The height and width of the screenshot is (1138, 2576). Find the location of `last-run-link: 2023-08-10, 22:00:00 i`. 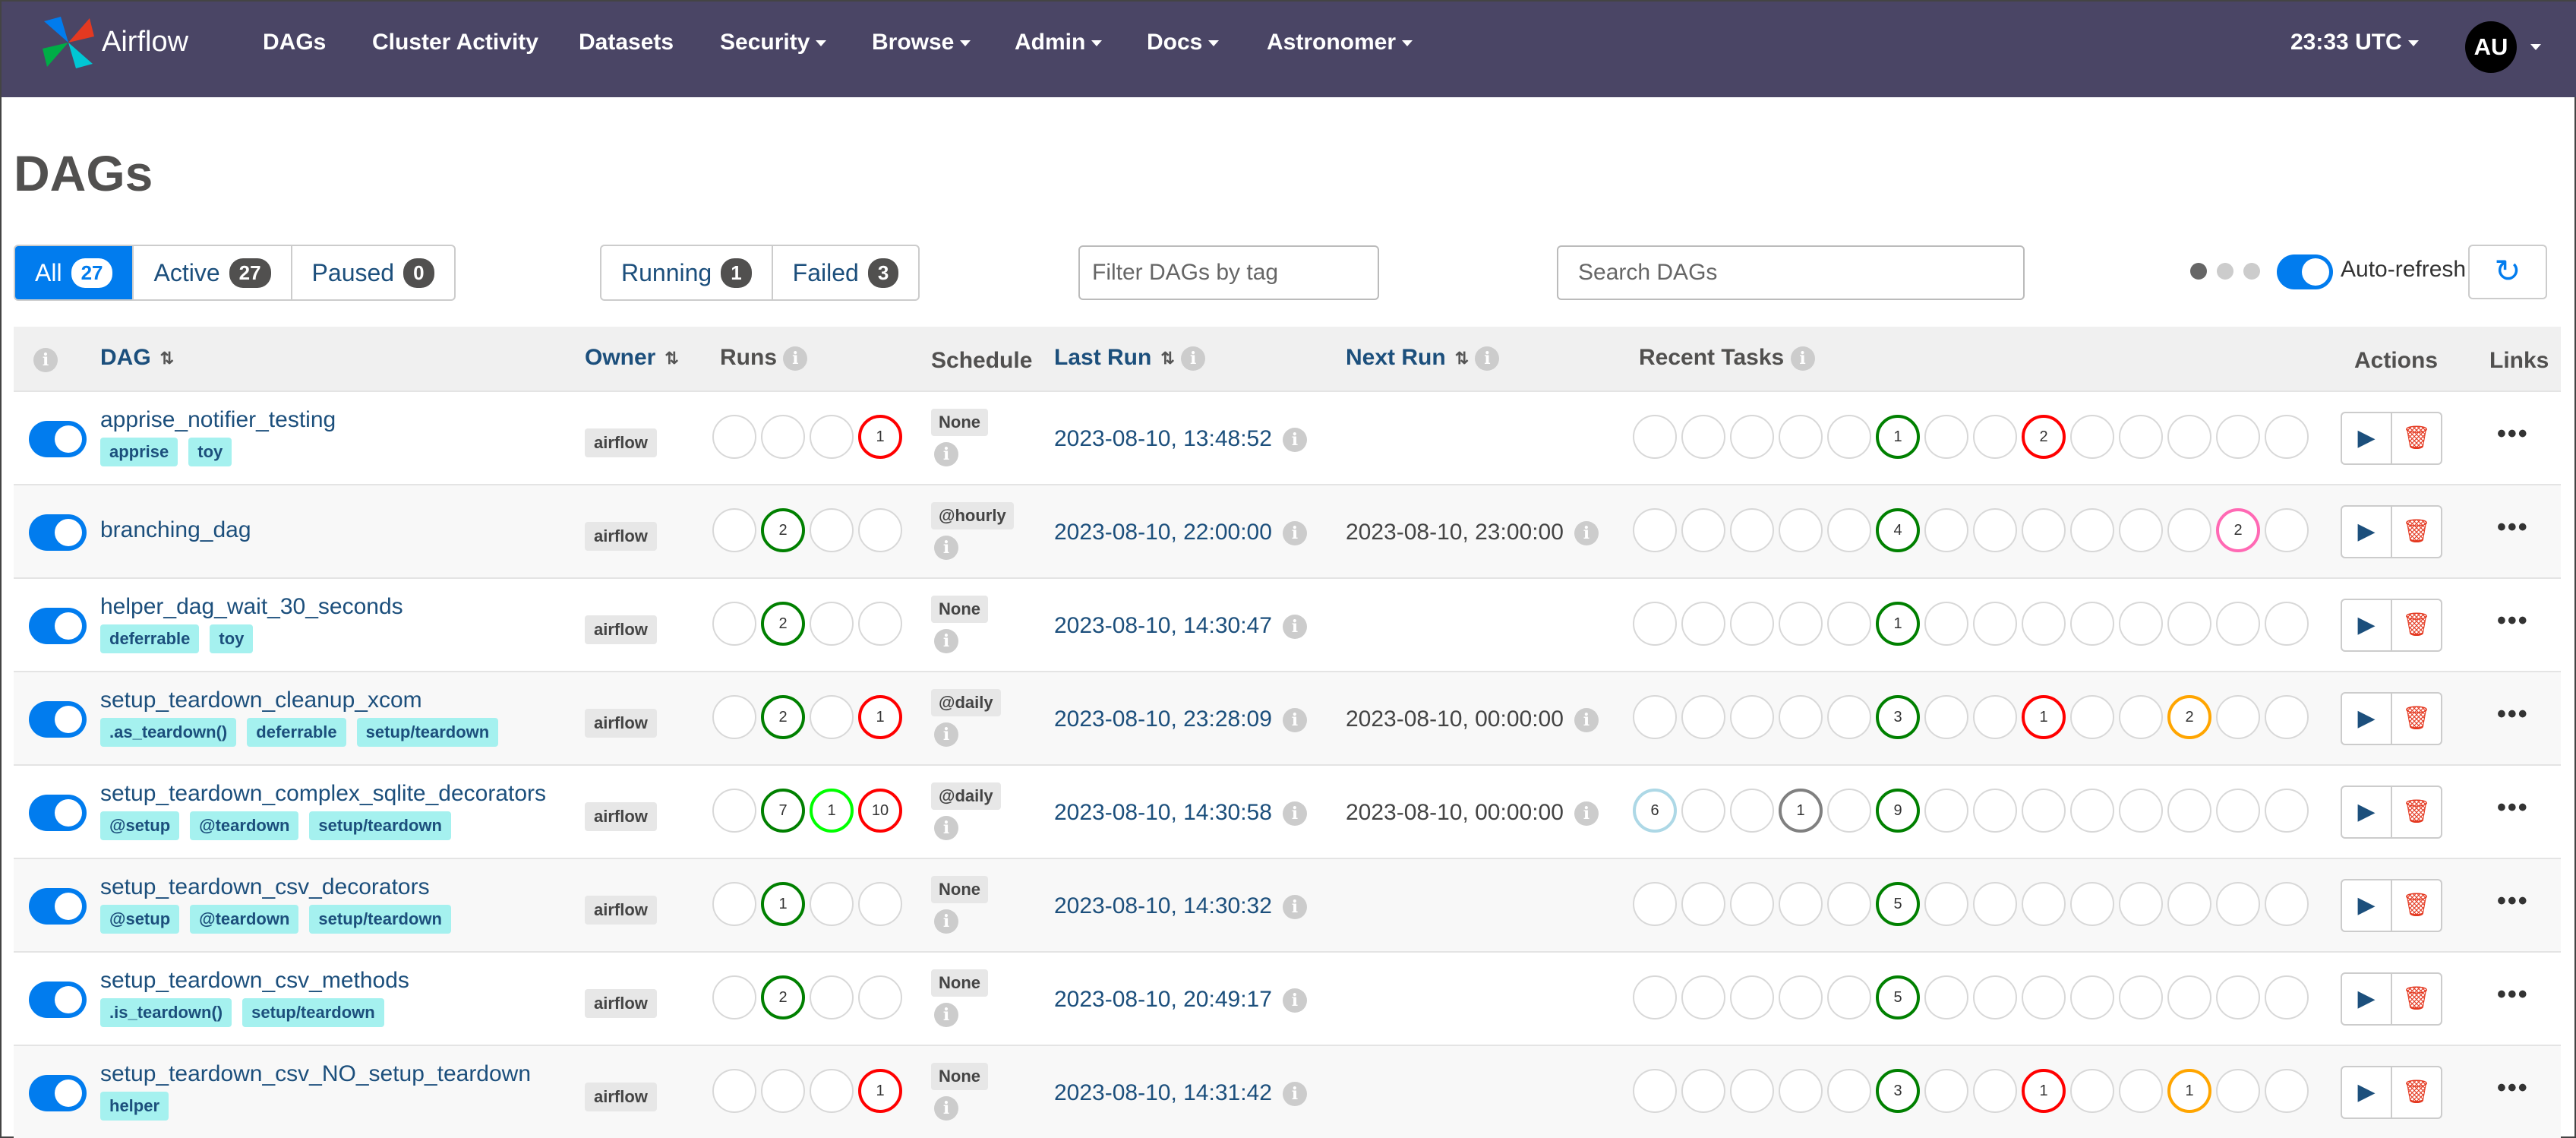

last-run-link: 2023-08-10, 22:00:00 i is located at coordinates (1180, 533).